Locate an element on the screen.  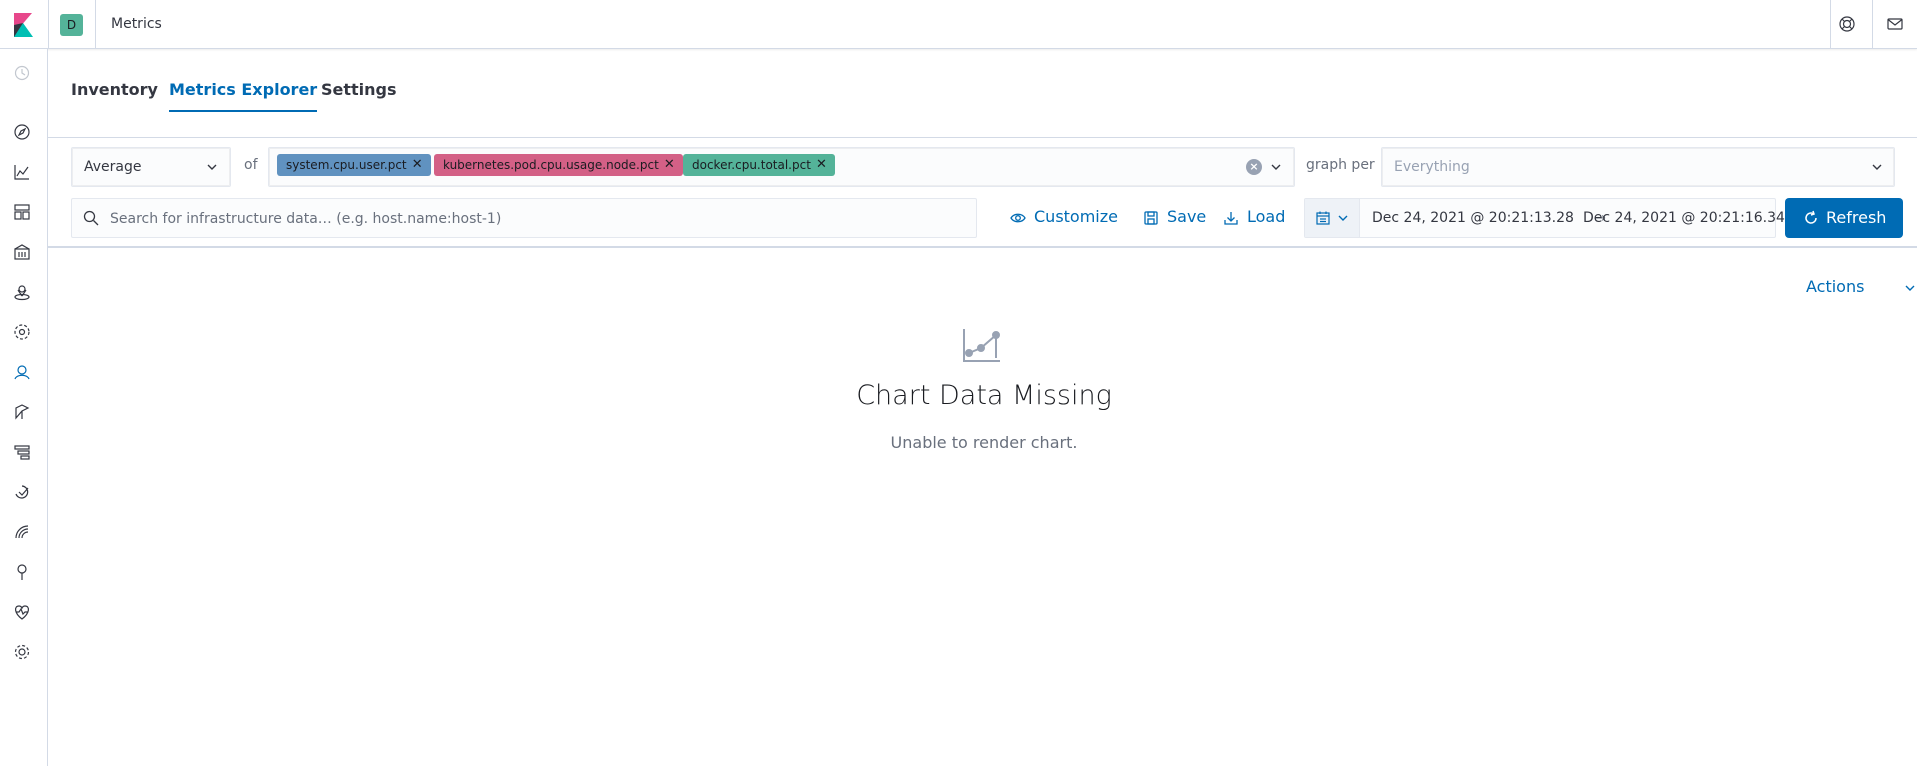
recently-viewed-icon is located at coordinates (22, 73).